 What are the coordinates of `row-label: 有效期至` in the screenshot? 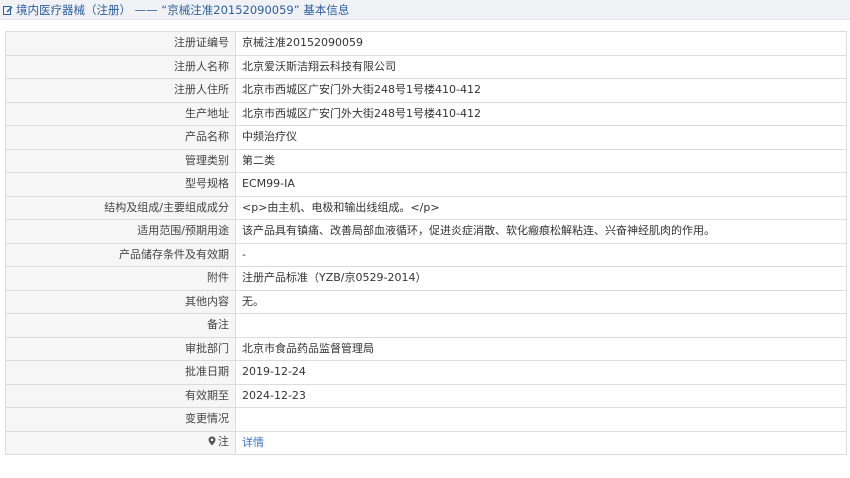 It's located at (120, 395).